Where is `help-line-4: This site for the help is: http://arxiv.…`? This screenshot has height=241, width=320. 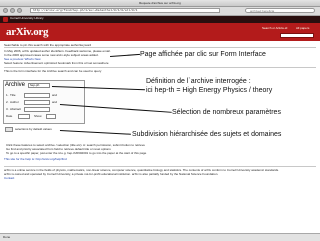
help-line-4: This site for the help is: http://arxiv.… is located at coordinates (35, 159).